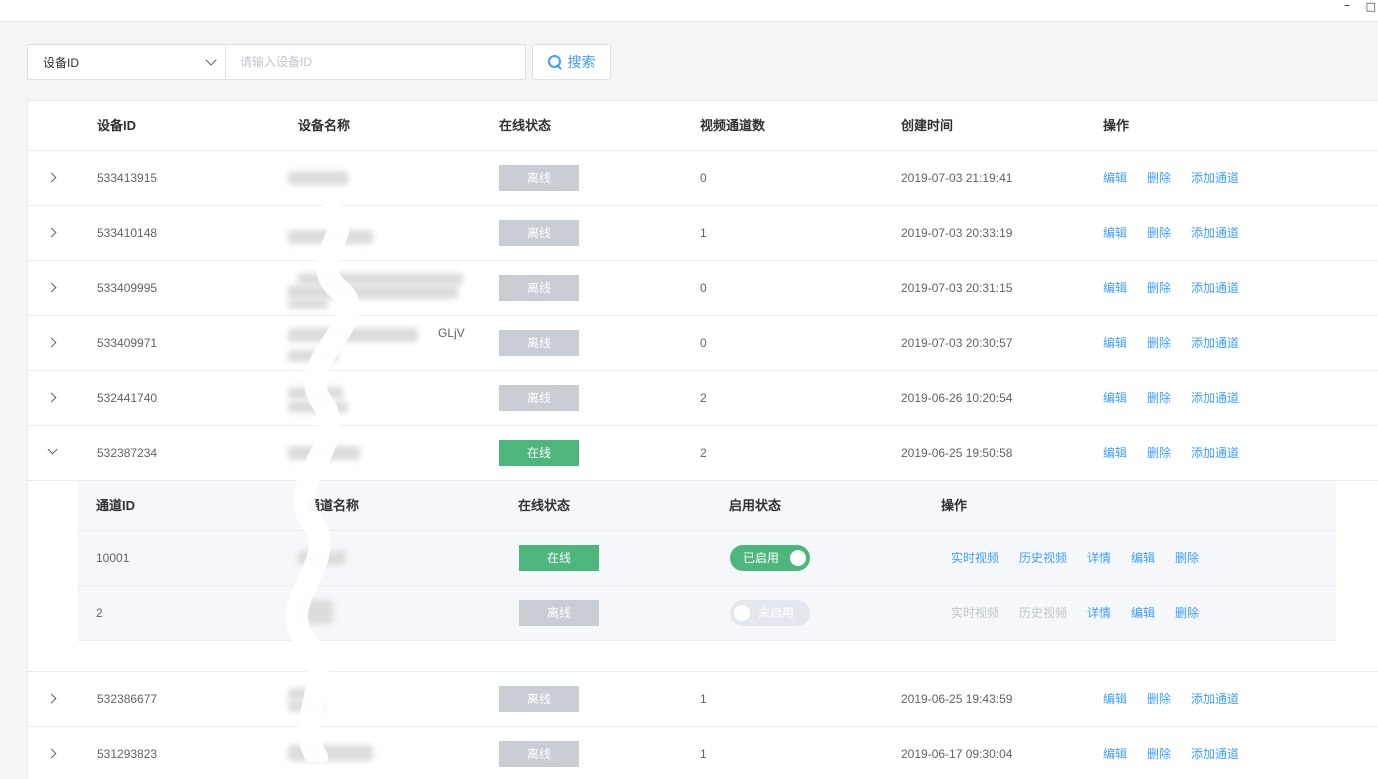 The width and height of the screenshot is (1378, 779). I want to click on chevron-down-icon, so click(52, 449).